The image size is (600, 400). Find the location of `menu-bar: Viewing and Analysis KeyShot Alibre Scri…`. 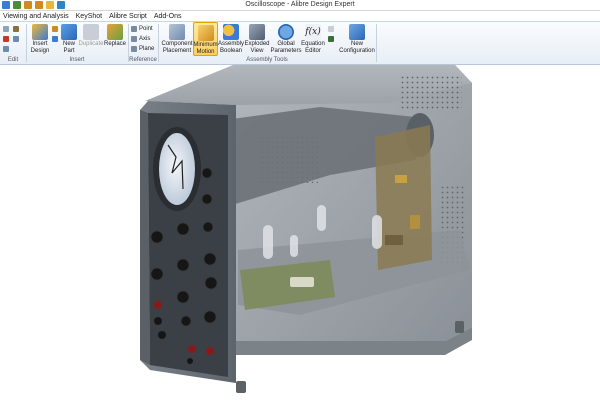

menu-bar: Viewing and Analysis KeyShot Alibre Scri… is located at coordinates (300, 16).